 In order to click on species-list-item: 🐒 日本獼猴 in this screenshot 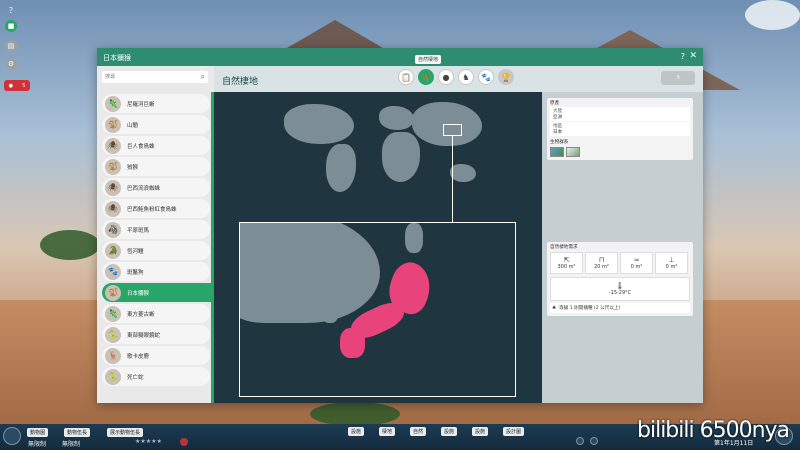, I will do `click(157, 292)`.